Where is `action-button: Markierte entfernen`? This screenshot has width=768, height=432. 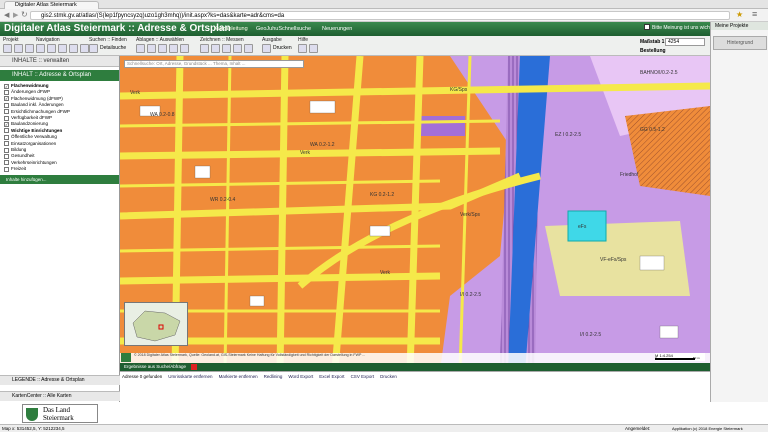 action-button: Markierte entfernen is located at coordinates (238, 376).